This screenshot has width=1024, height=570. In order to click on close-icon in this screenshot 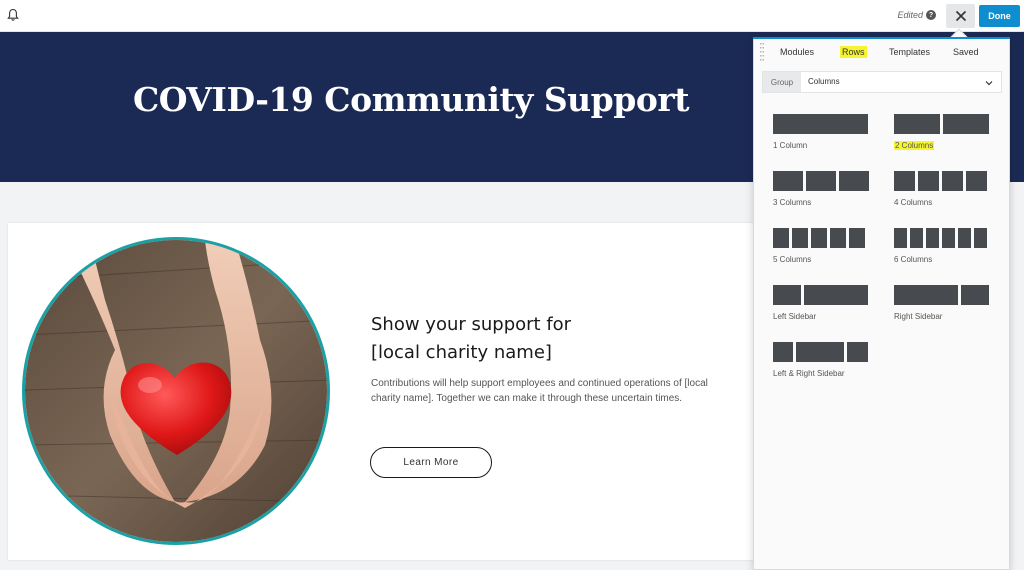, I will do `click(960, 16)`.